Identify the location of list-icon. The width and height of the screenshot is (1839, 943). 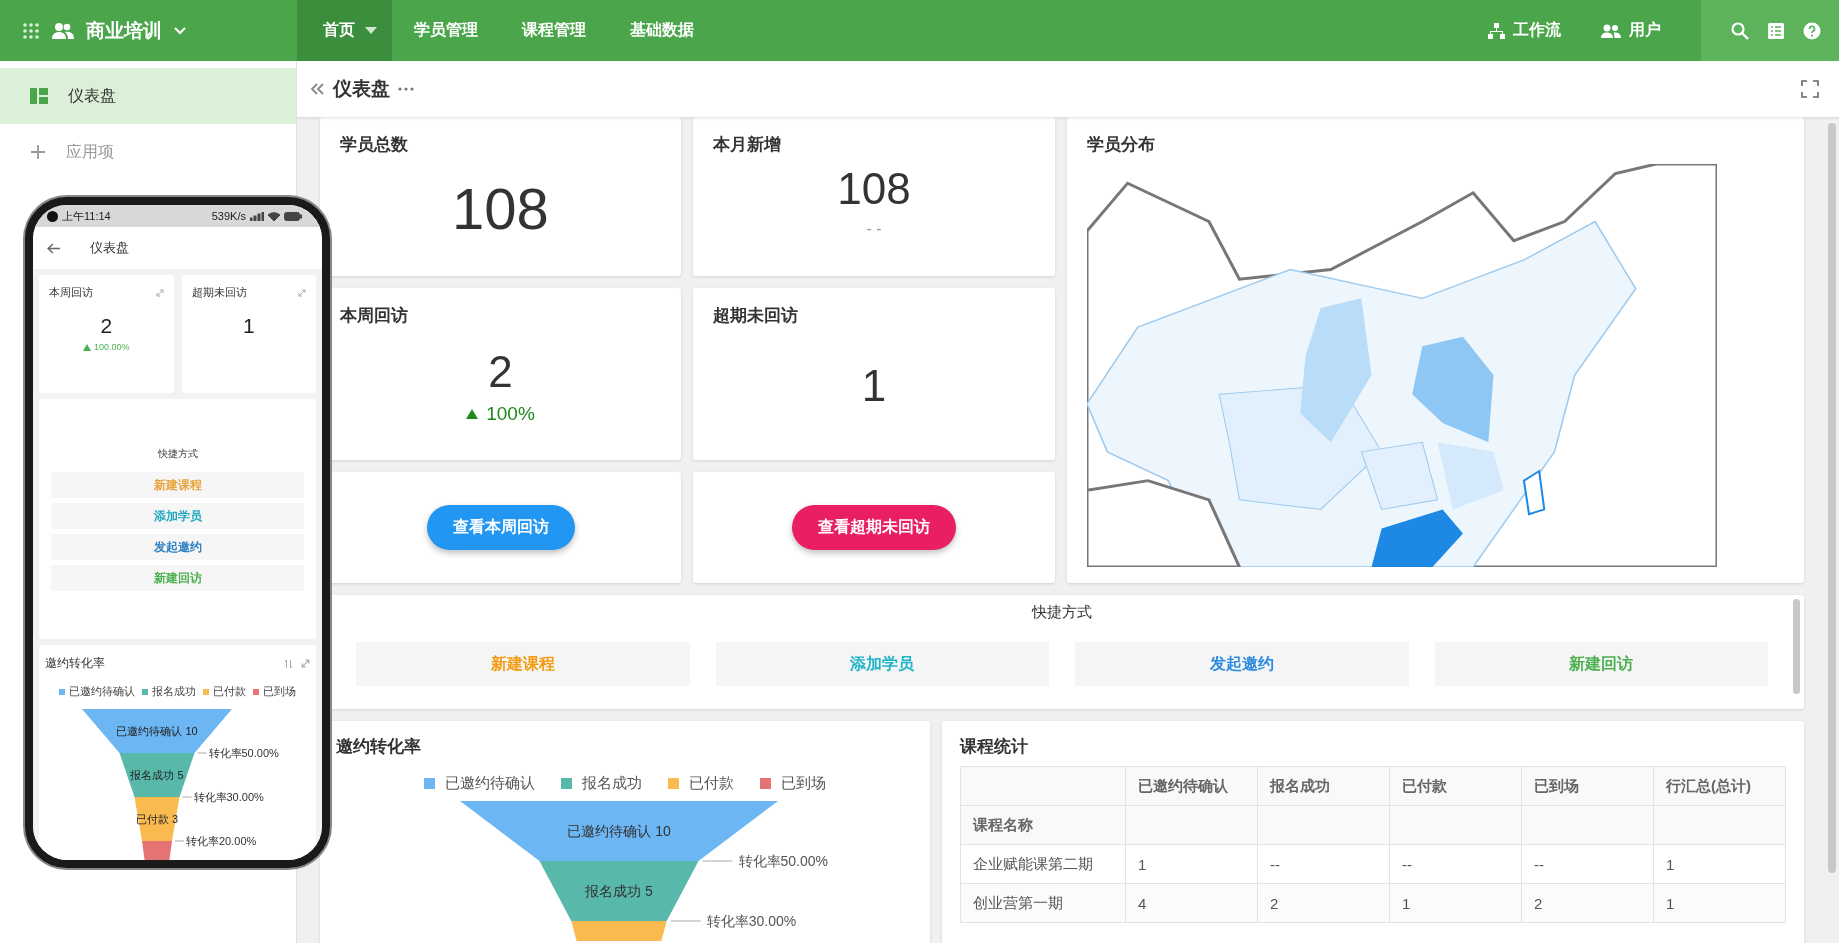
(1776, 30).